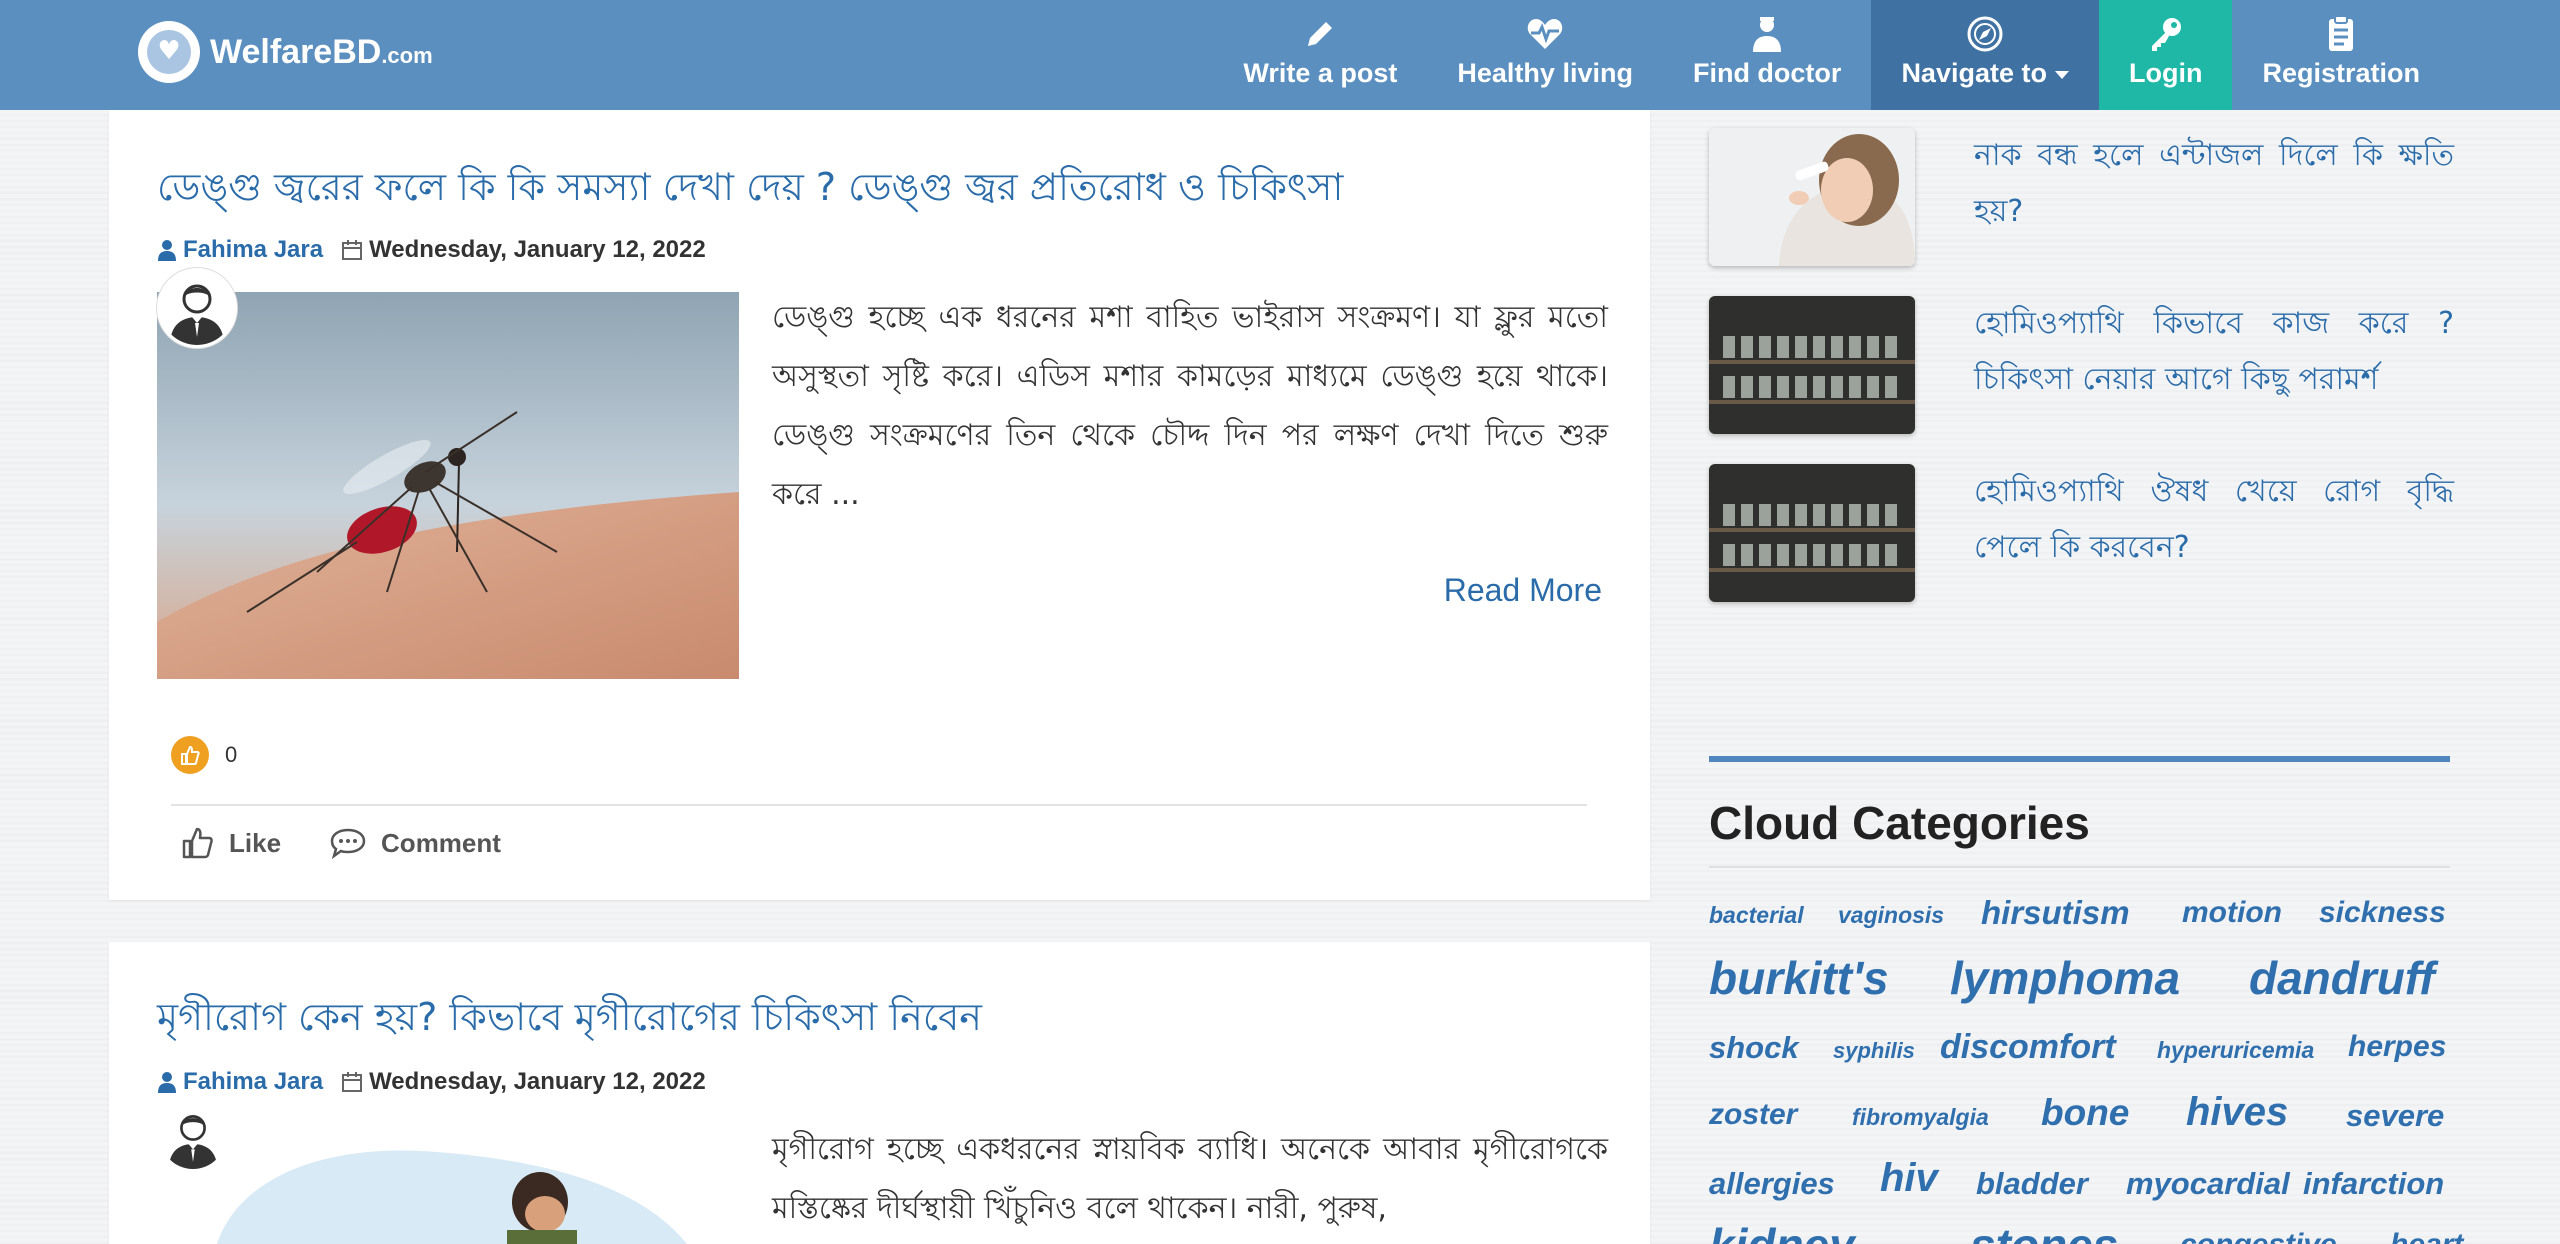 Image resolution: width=2560 pixels, height=1244 pixels. Describe the element at coordinates (2065, 978) in the screenshot. I see `tag-link: lymphoma` at that location.